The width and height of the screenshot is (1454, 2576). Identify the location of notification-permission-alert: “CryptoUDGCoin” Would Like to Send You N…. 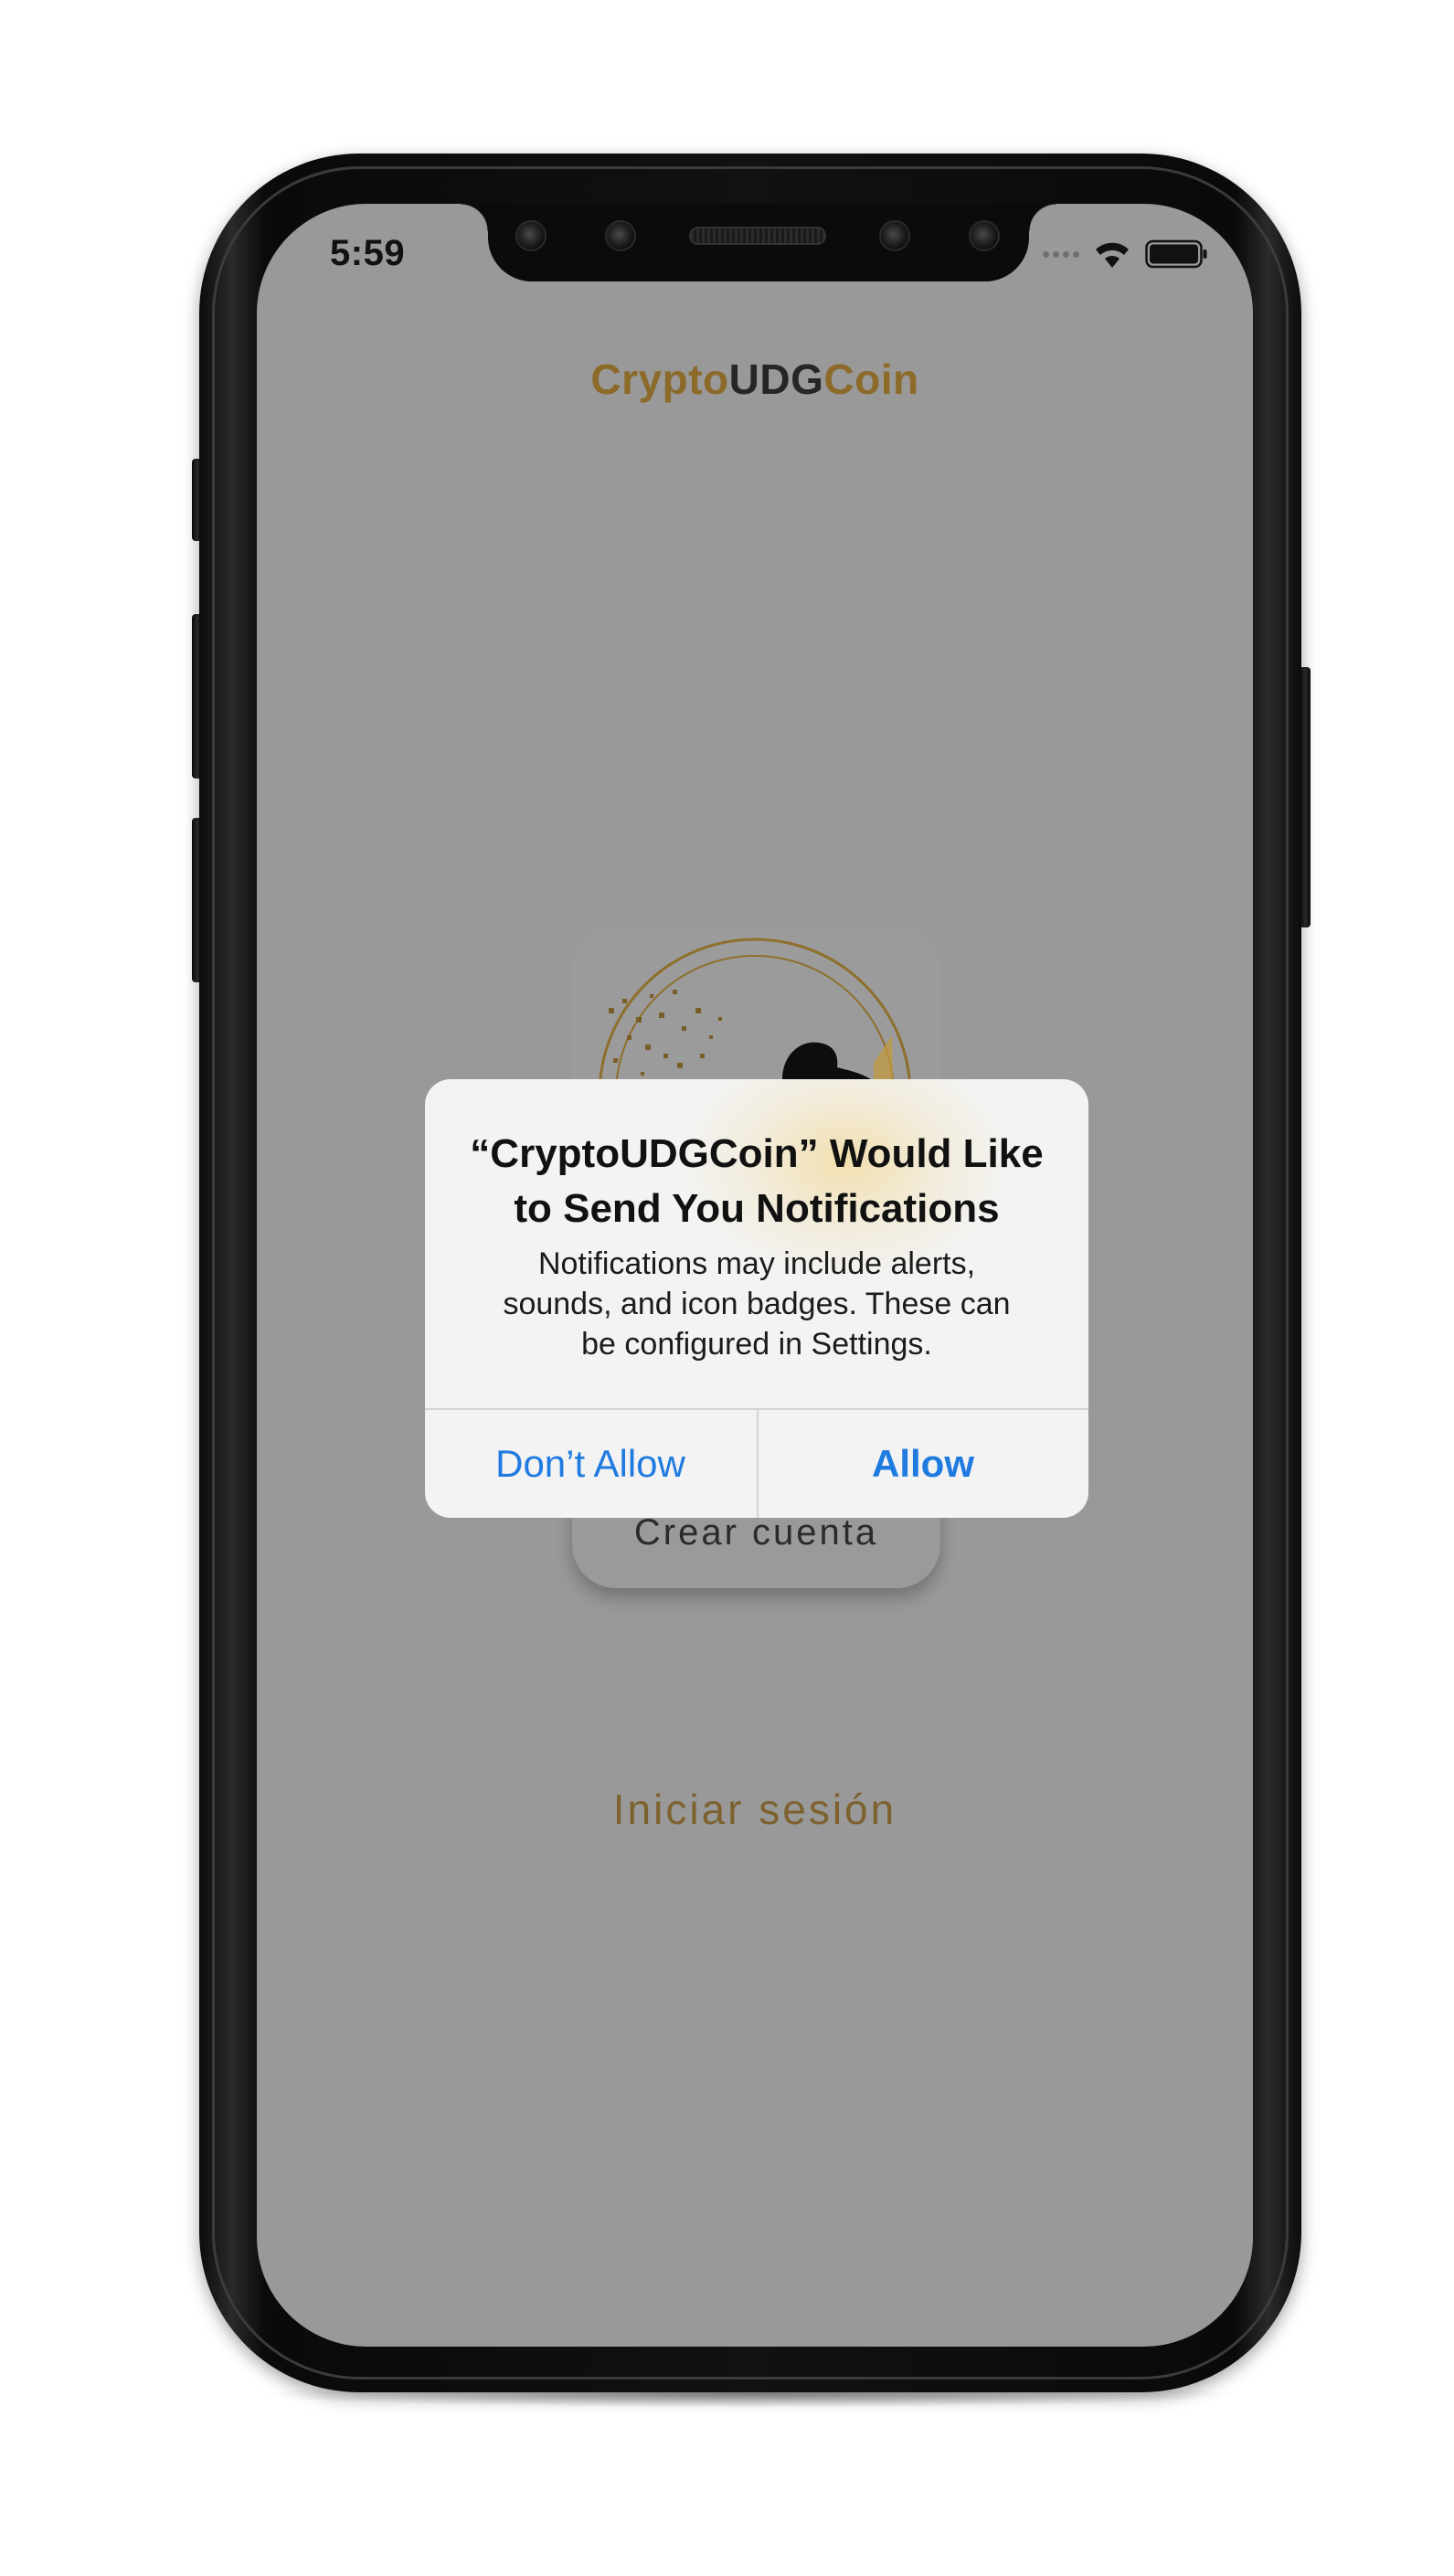
(756, 1298).